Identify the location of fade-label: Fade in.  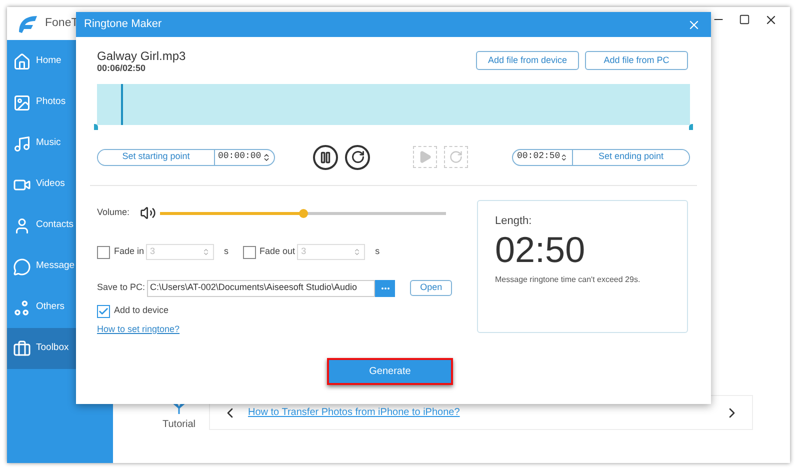
(129, 251).